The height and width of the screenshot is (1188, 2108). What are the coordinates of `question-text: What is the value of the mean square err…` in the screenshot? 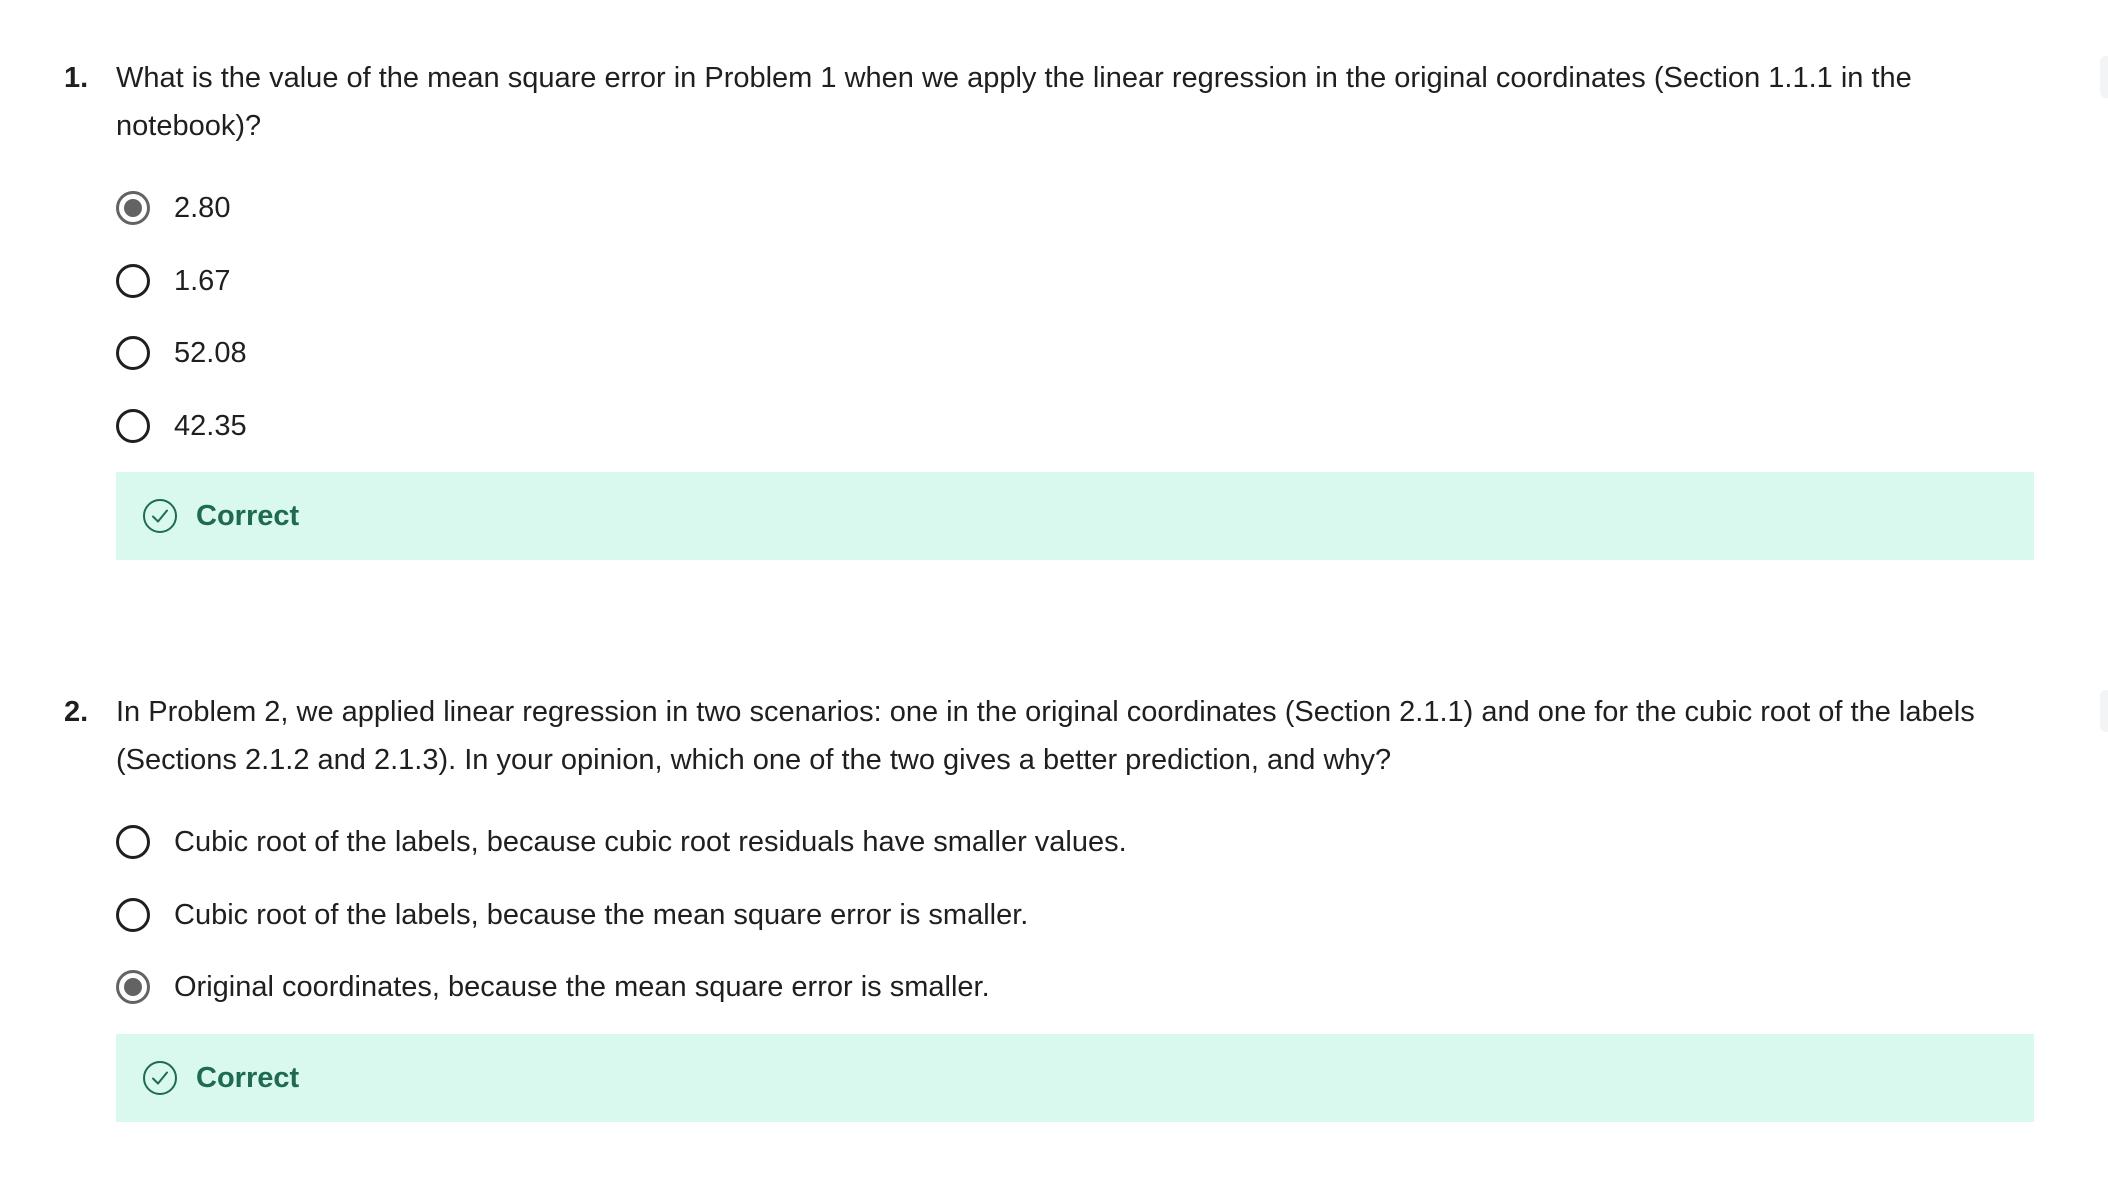 It's located at (1014, 102).